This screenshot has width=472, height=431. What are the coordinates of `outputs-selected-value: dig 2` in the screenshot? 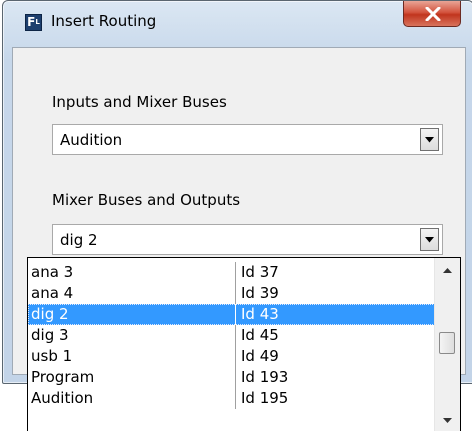 It's located at (79, 240).